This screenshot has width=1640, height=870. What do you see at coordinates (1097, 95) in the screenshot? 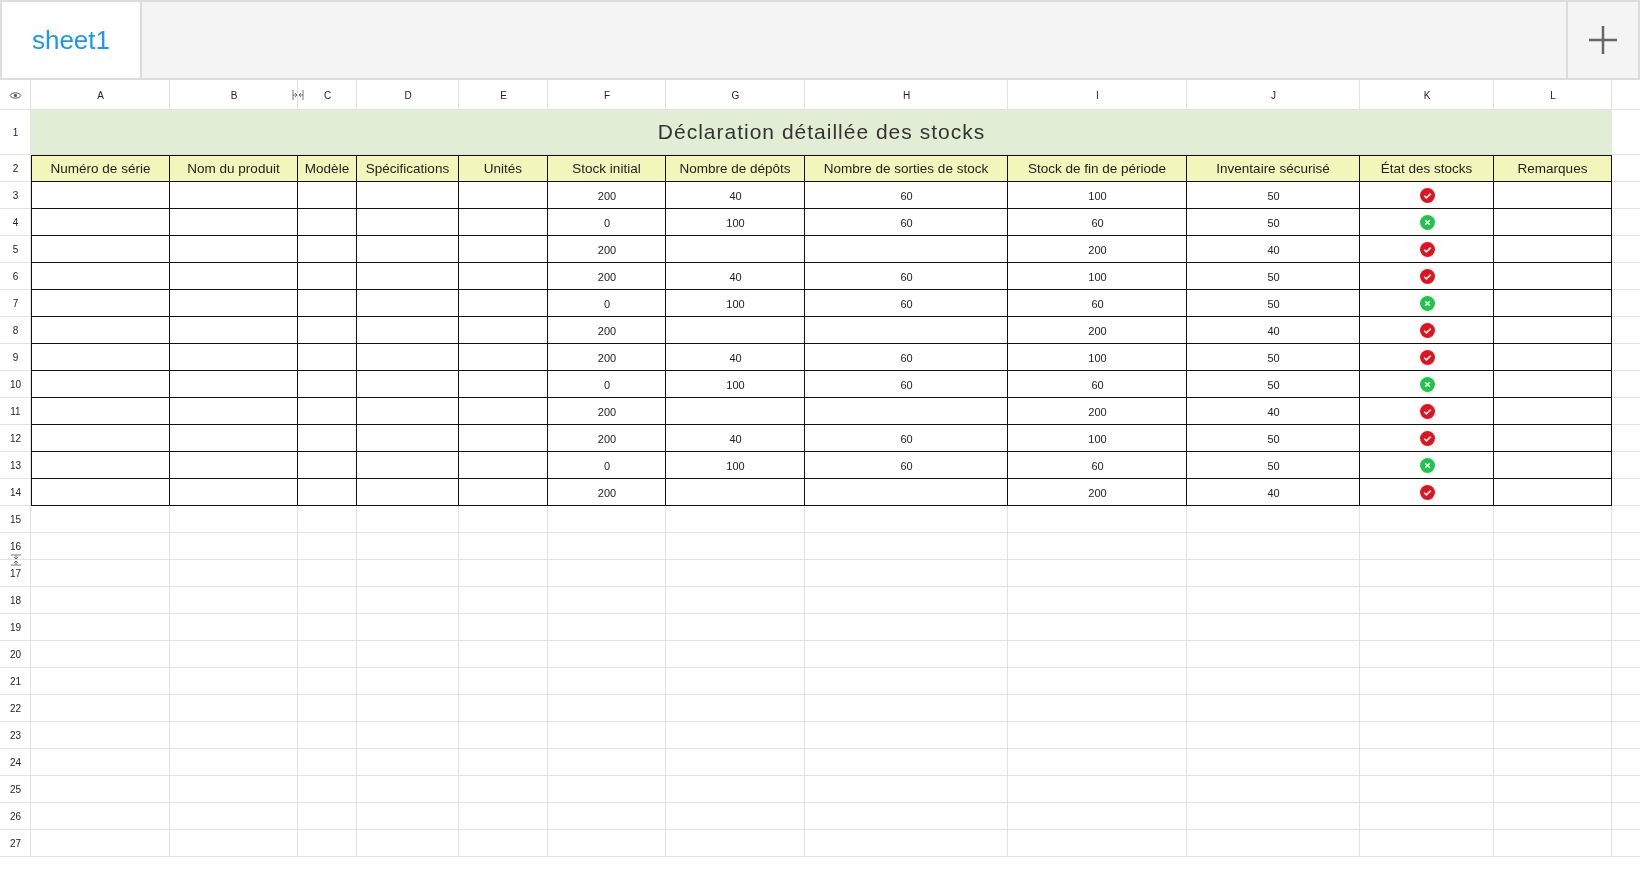
I see `column-header: I` at bounding box center [1097, 95].